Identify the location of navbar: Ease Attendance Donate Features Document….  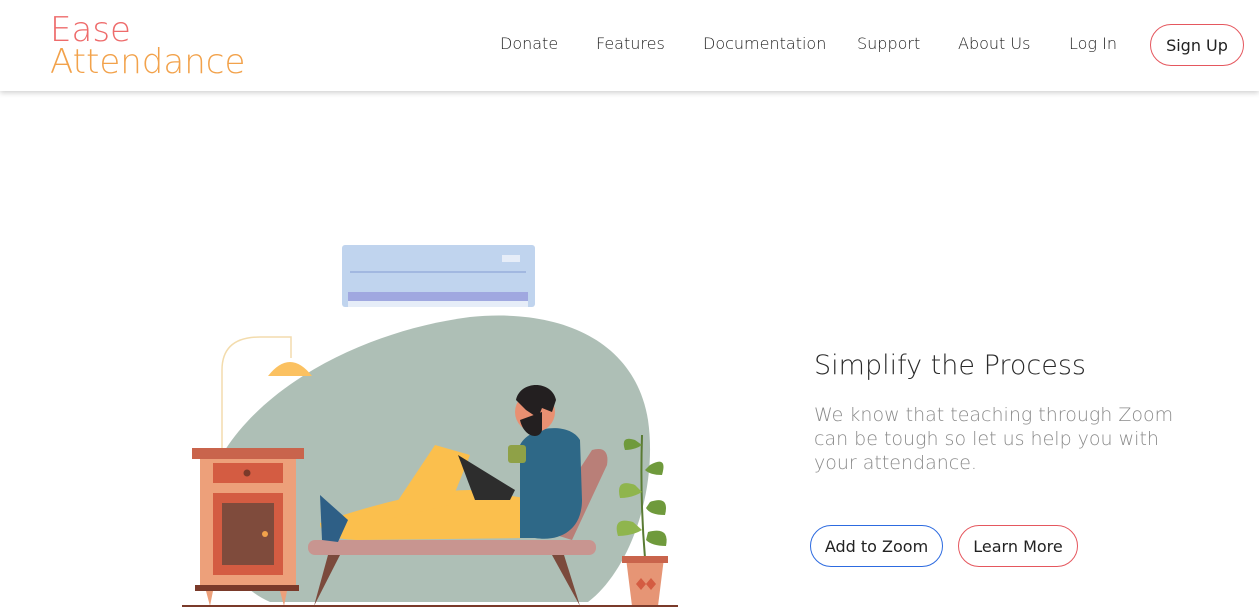
(629, 45).